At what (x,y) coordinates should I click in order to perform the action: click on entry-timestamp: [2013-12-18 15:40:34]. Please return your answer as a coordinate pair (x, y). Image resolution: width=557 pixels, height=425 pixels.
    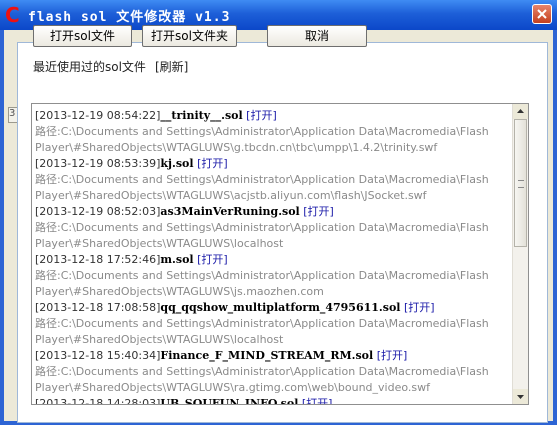
    Looking at the image, I should click on (98, 355).